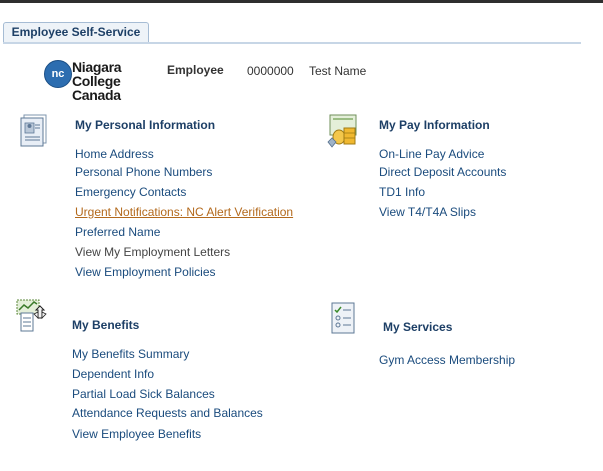 The image size is (603, 471). I want to click on employee-label: Employee, so click(195, 70).